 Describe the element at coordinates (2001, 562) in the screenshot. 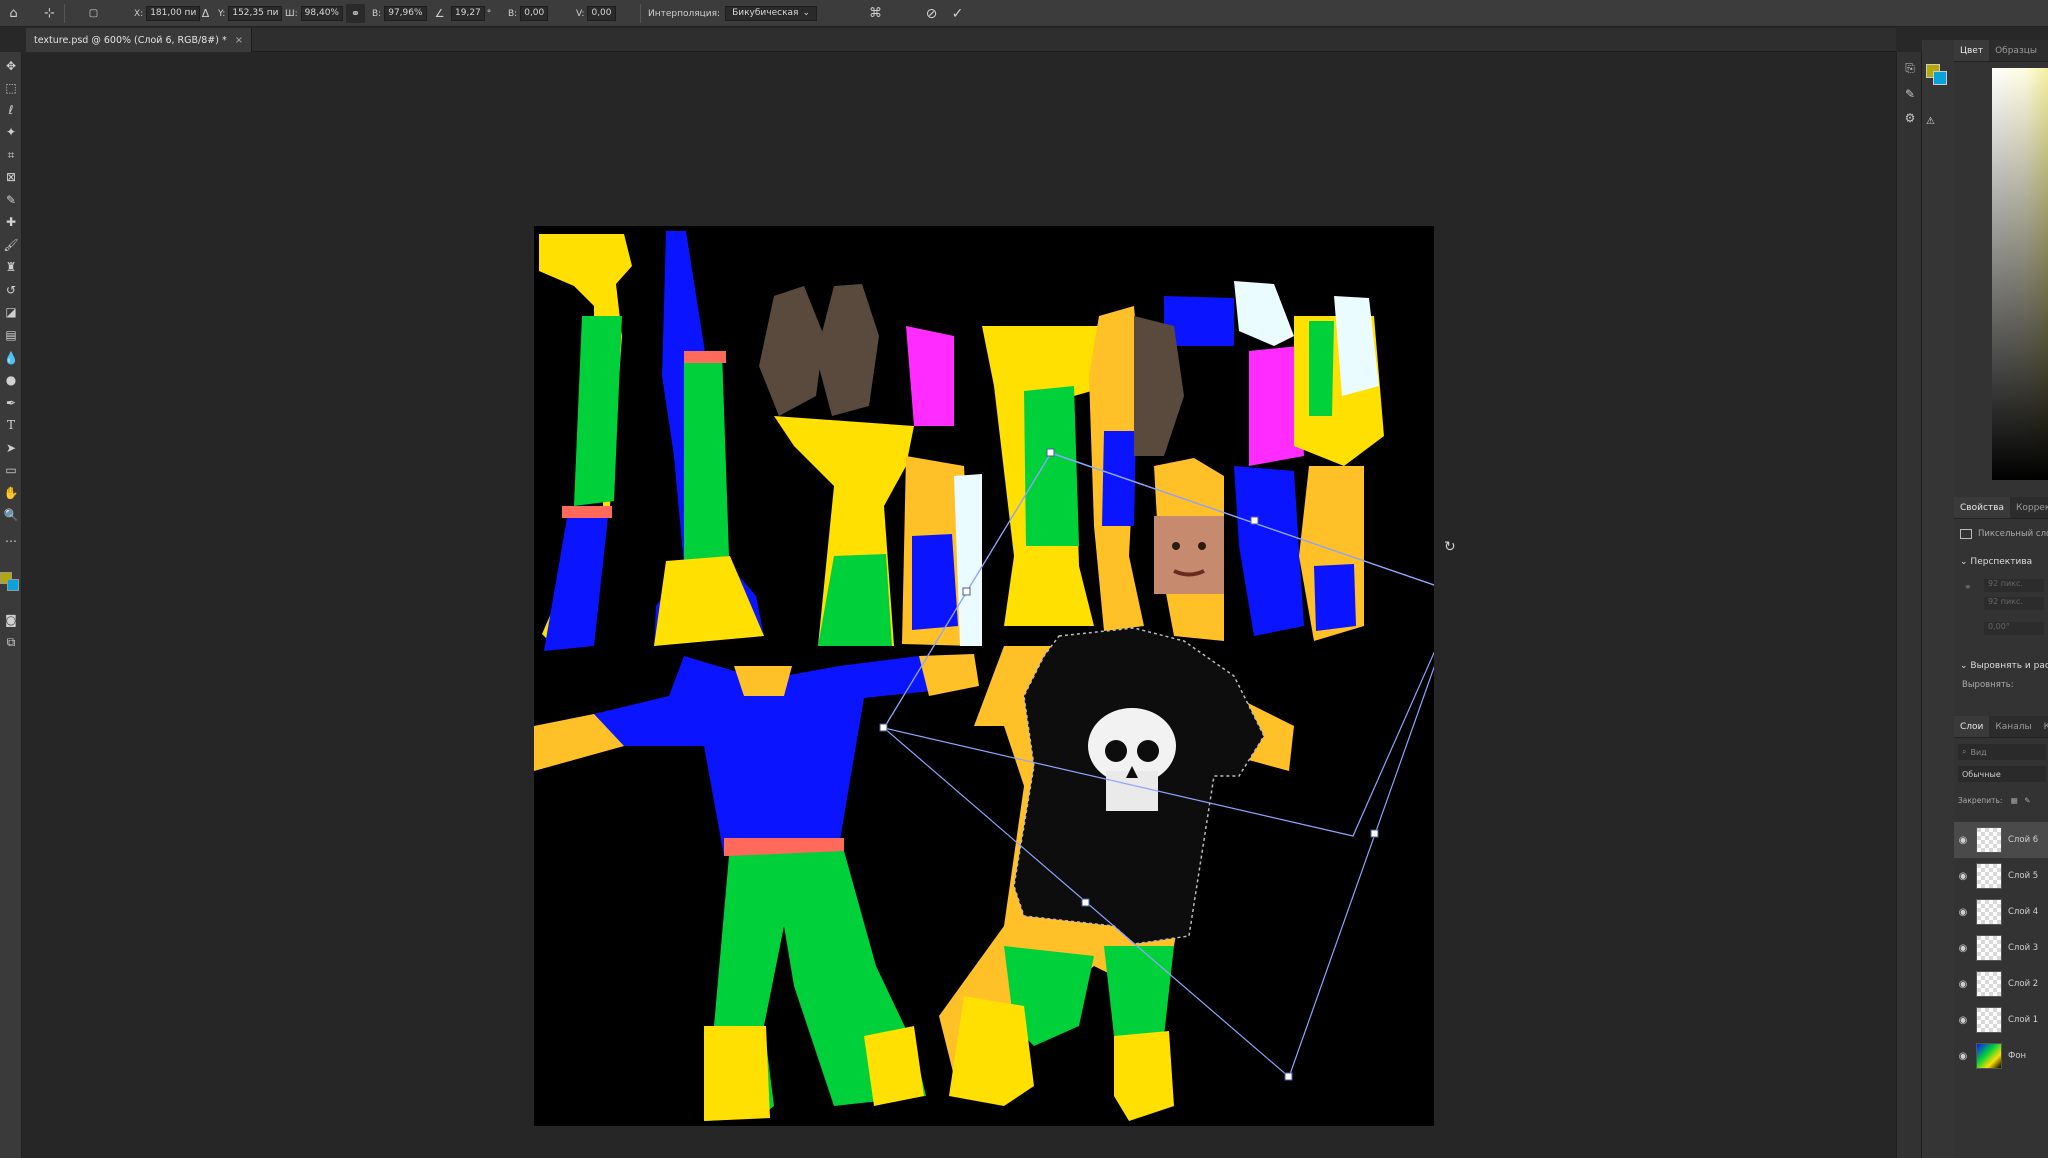

I see `perspective-title: Перспектива` at that location.